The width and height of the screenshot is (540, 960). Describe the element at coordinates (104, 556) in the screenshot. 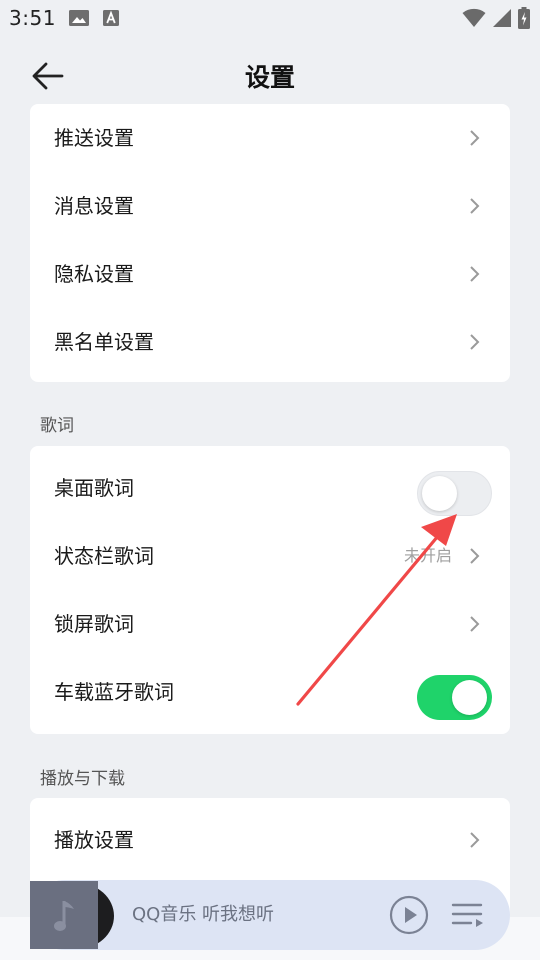

I see `item-label: 状态栏歌词` at that location.